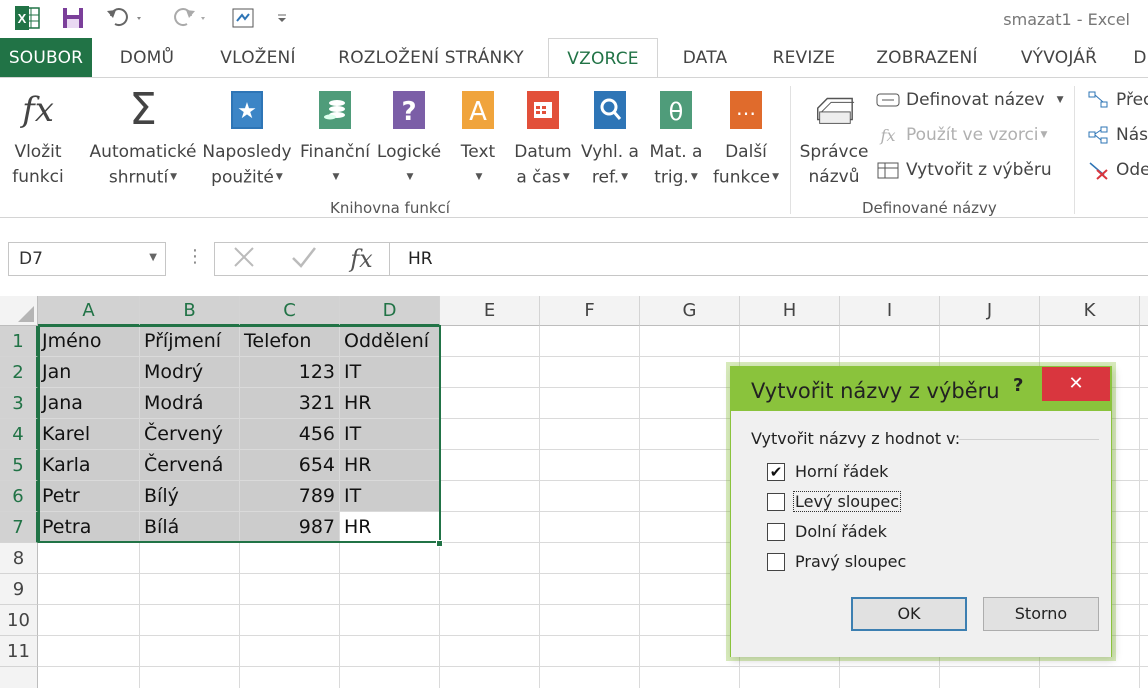 Image resolution: width=1148 pixels, height=688 pixels. Describe the element at coordinates (247, 138) in the screenshot. I see `recently-used-button: ★ Naposledy použité ▼` at that location.